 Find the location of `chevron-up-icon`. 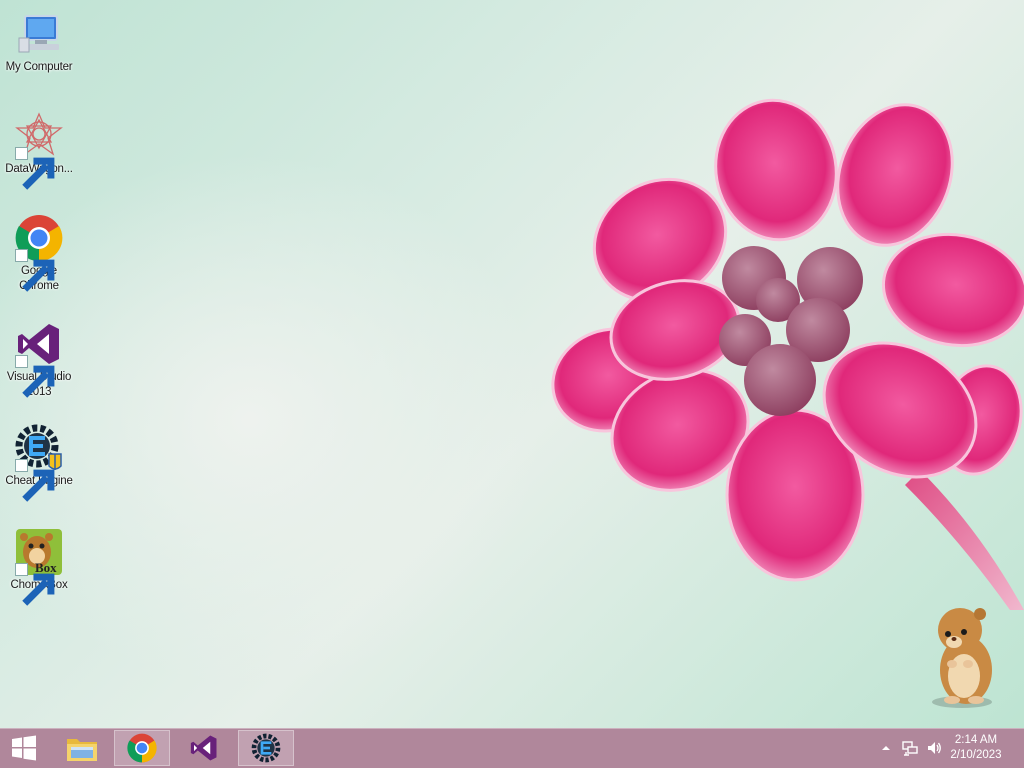

chevron-up-icon is located at coordinates (886, 748).